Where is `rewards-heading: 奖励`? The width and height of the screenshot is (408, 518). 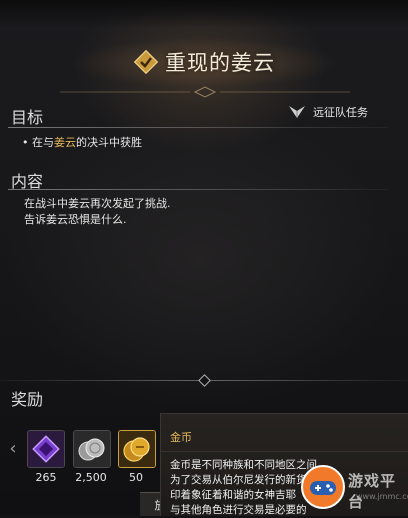 rewards-heading: 奖励 is located at coordinates (27, 399).